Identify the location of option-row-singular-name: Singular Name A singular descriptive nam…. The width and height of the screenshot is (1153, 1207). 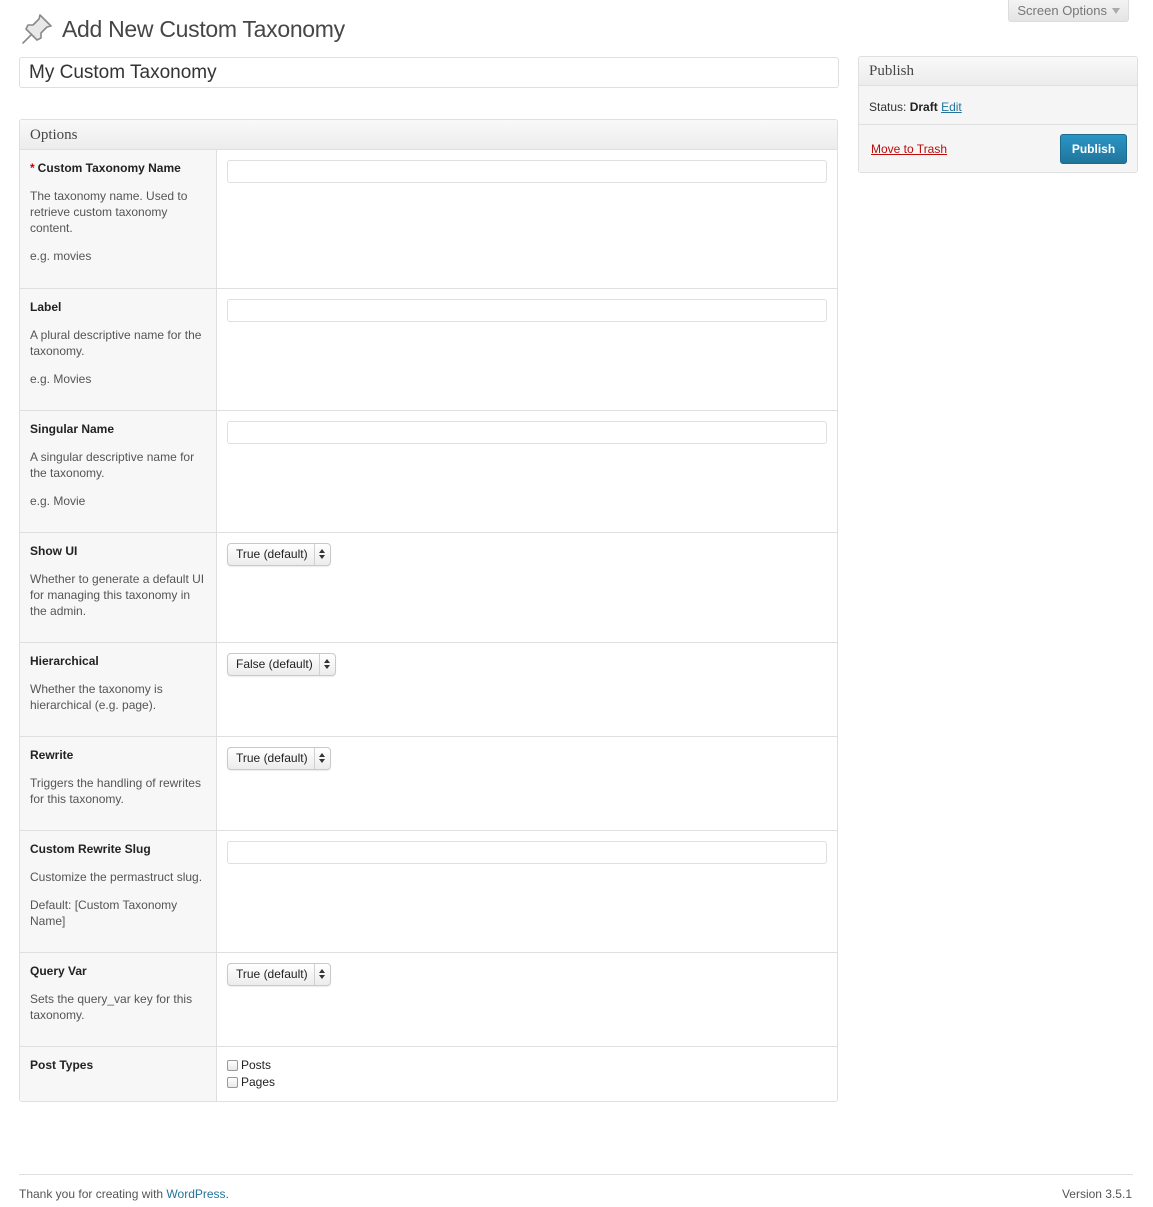
(428, 471).